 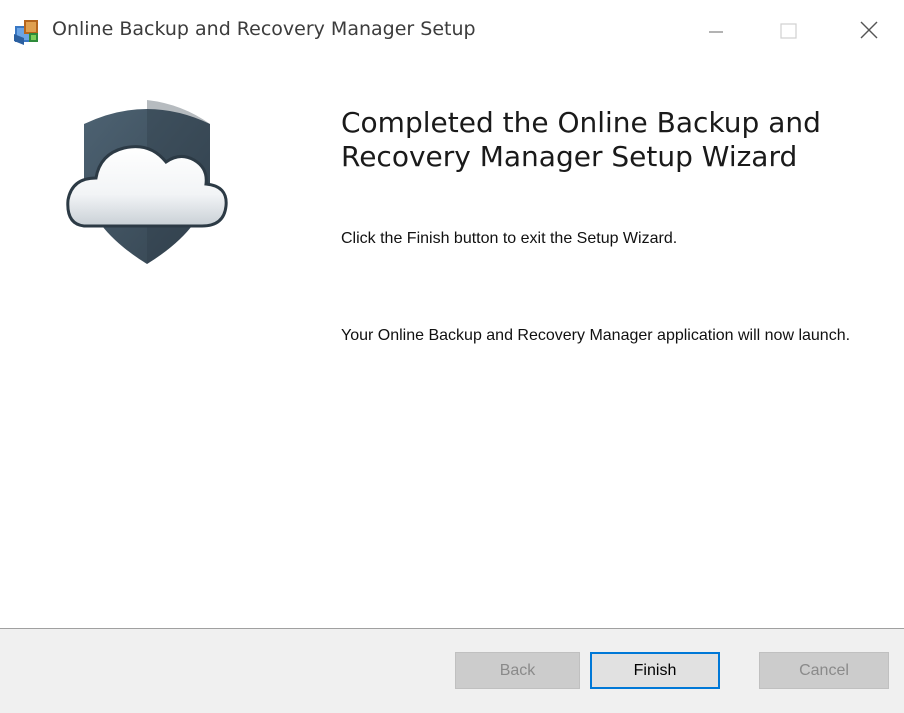 What do you see at coordinates (27, 32) in the screenshot?
I see `installer-package-icon` at bounding box center [27, 32].